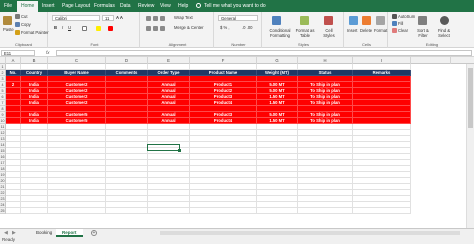 This screenshot has height=244, width=474. Describe the element at coordinates (177, 44) in the screenshot. I see `alignment-label: Alignment` at that location.